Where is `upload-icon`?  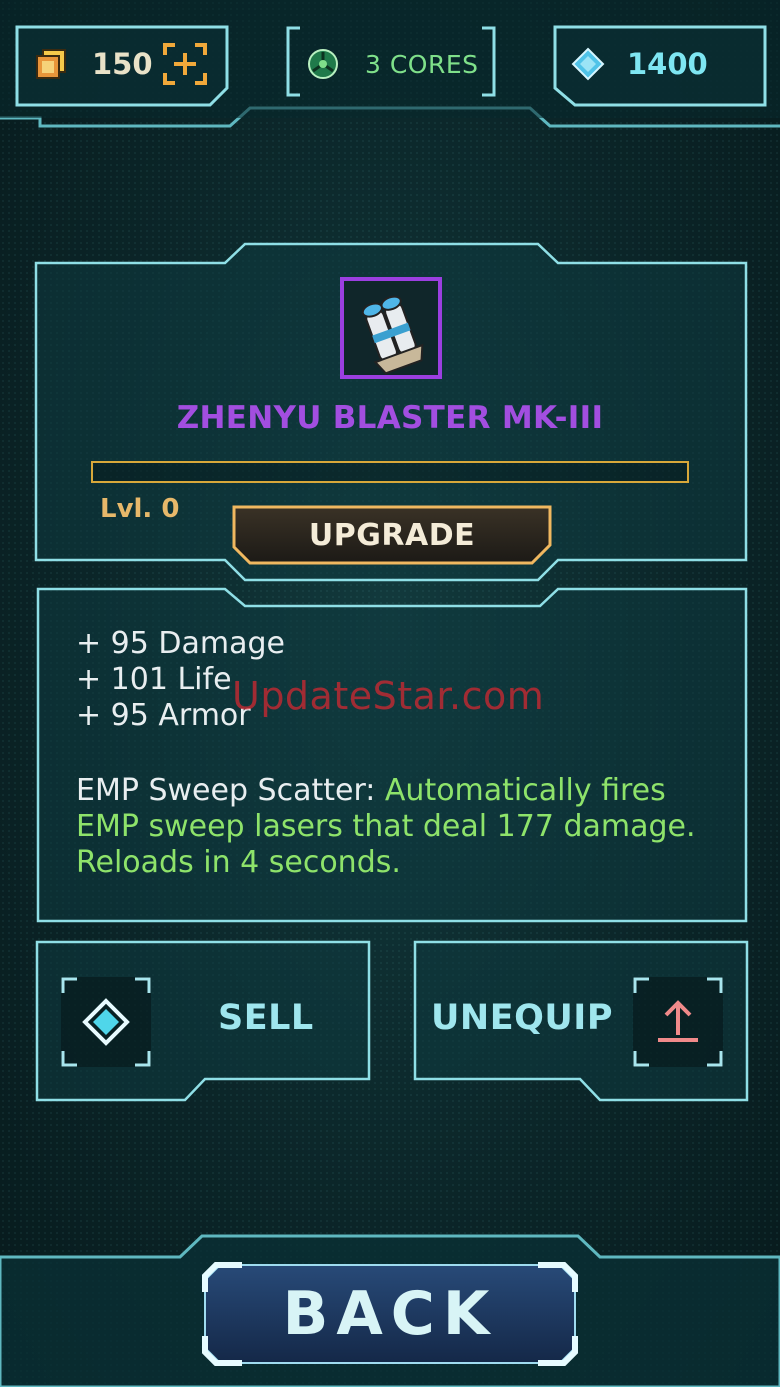 upload-icon is located at coordinates (678, 1022).